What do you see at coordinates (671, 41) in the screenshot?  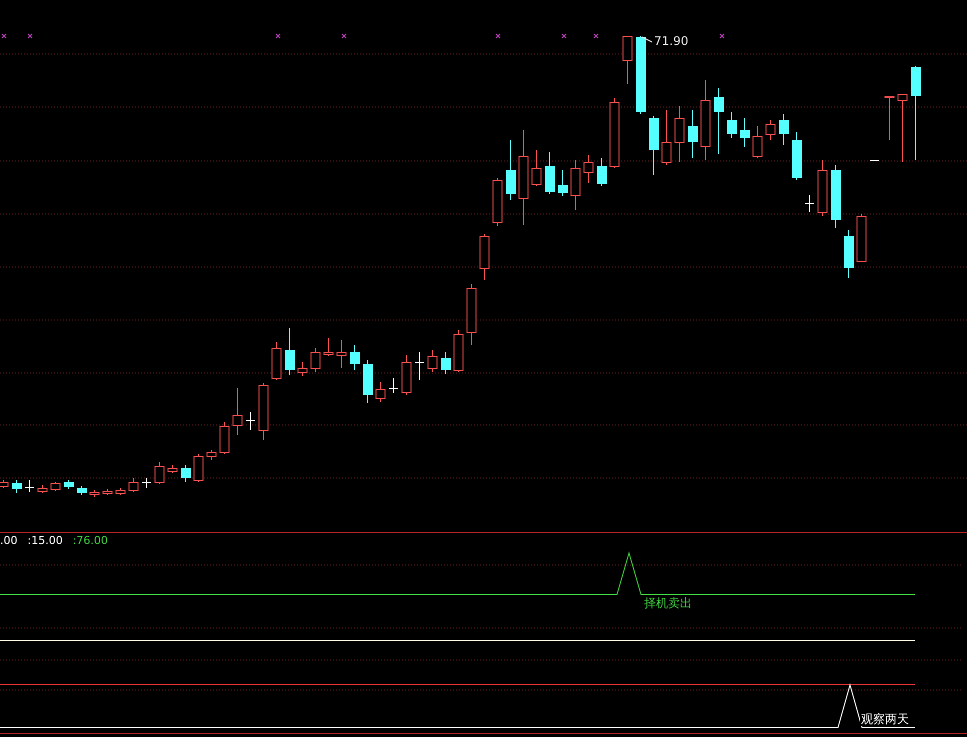 I see `price-label: 71.90` at bounding box center [671, 41].